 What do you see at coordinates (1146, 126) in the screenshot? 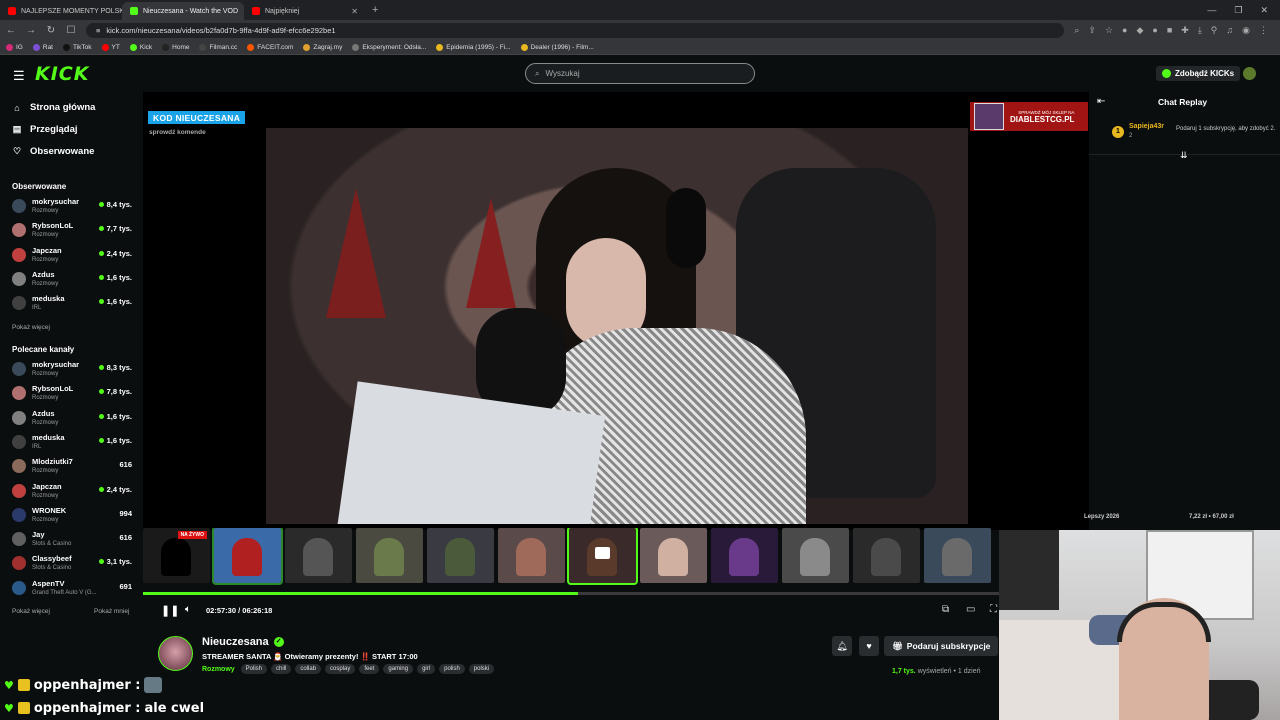
I see `chat-username: Sapieja43r` at bounding box center [1146, 126].